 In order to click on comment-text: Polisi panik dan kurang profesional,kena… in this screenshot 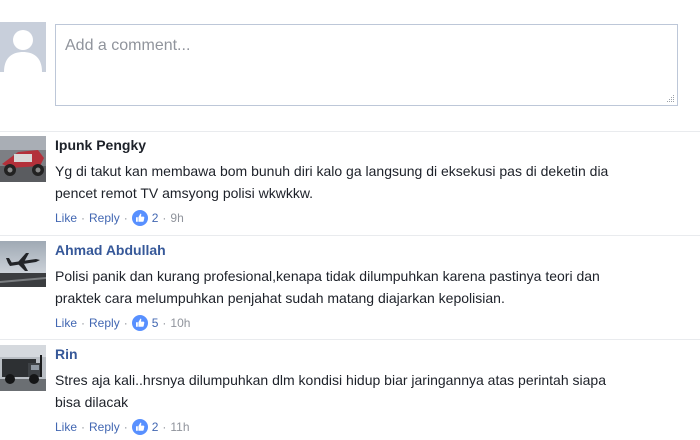, I will do `click(370, 287)`.